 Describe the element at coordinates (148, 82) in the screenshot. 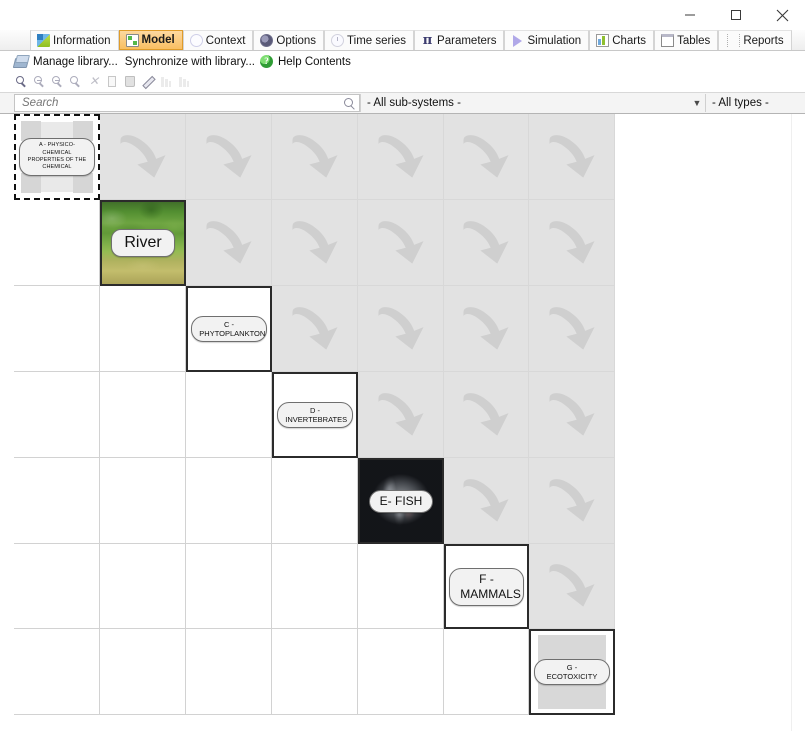

I see `edit-pencil-icon` at that location.